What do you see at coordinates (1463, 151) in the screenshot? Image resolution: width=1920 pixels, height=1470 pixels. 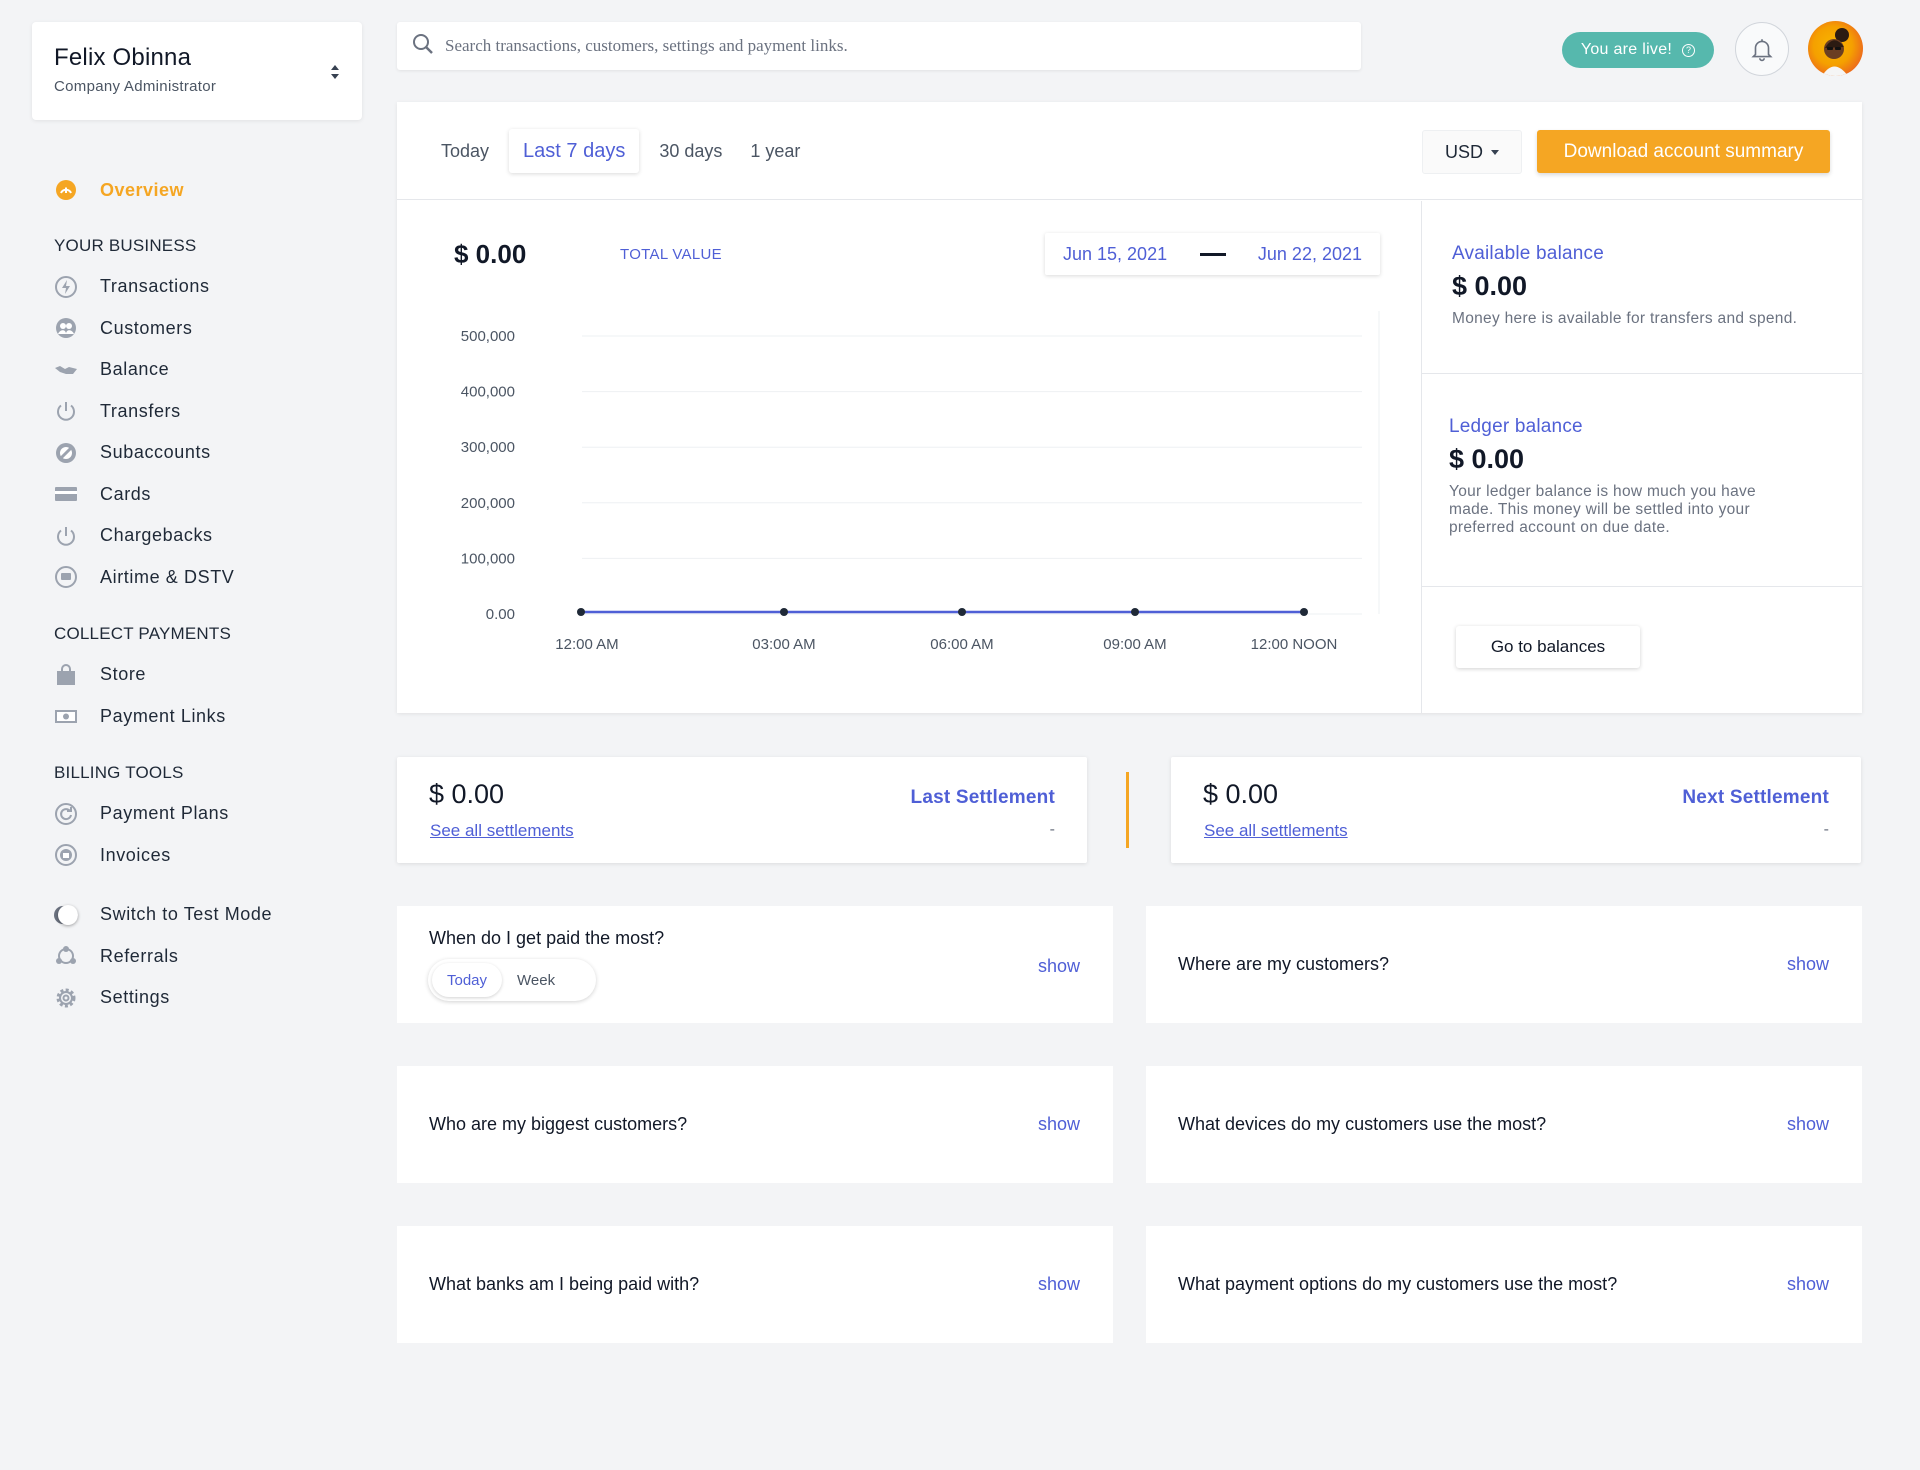 I see `currency-value: USD` at bounding box center [1463, 151].